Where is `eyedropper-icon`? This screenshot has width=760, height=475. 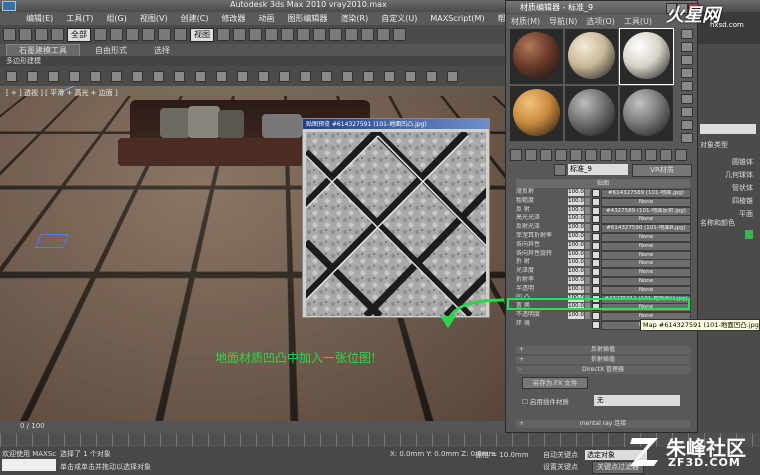 eyedropper-icon is located at coordinates (560, 170).